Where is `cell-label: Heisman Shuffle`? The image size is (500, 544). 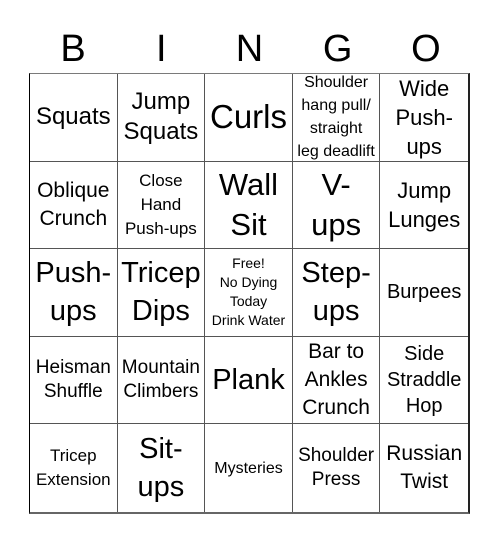 cell-label: Heisman Shuffle is located at coordinates (73, 380).